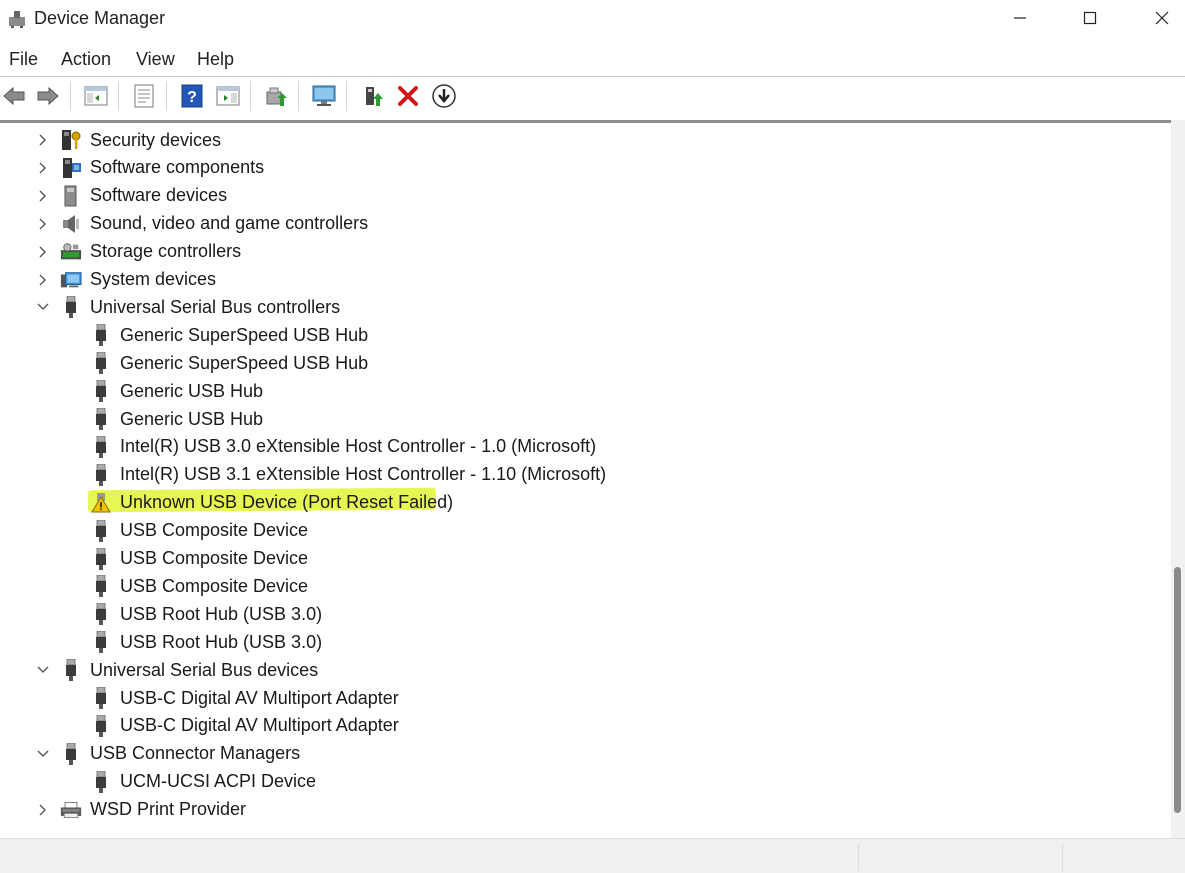  I want to click on menu-help: Help, so click(215, 59).